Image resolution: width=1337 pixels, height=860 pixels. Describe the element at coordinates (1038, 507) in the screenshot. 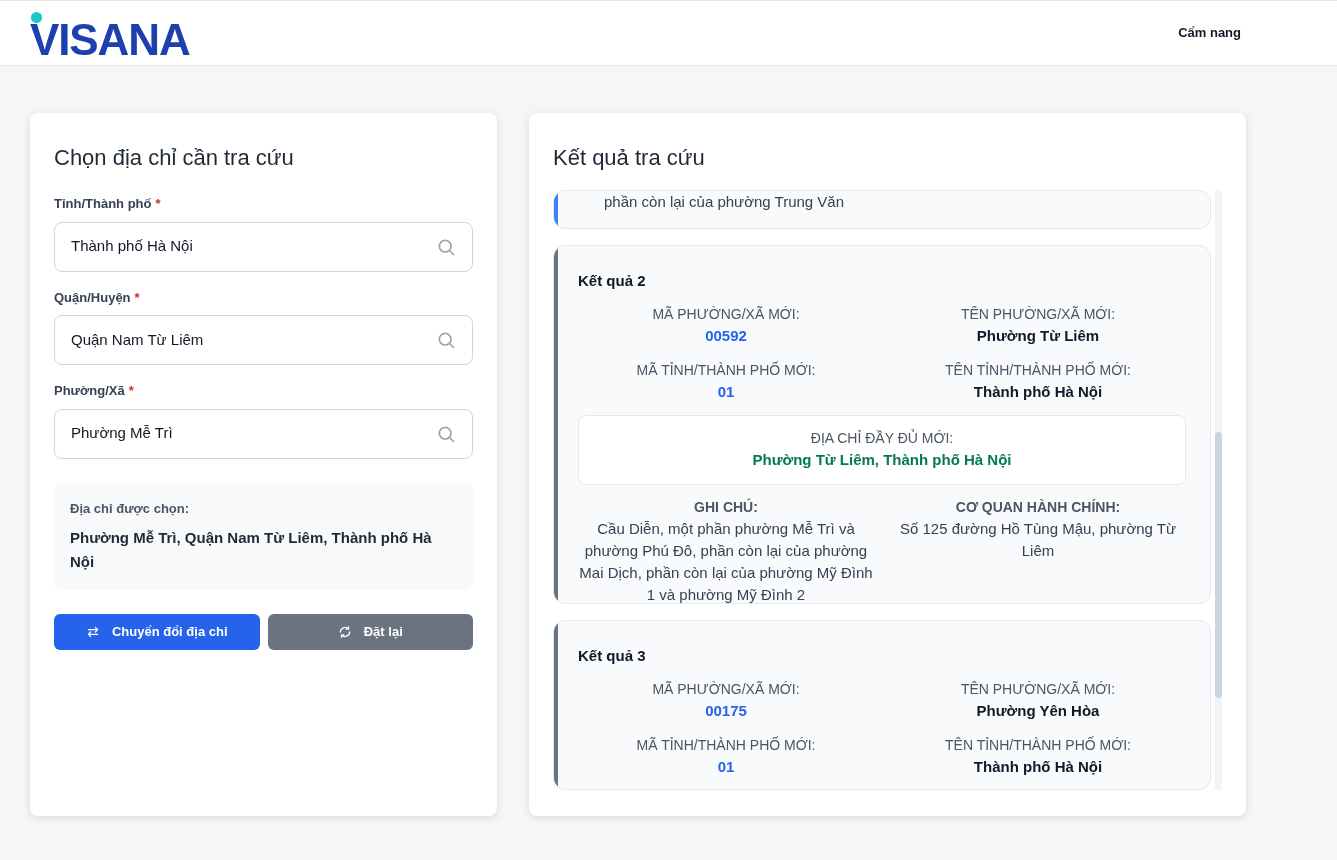

I see `field-label: CƠ QUAN HÀNH CHÍNH:` at that location.